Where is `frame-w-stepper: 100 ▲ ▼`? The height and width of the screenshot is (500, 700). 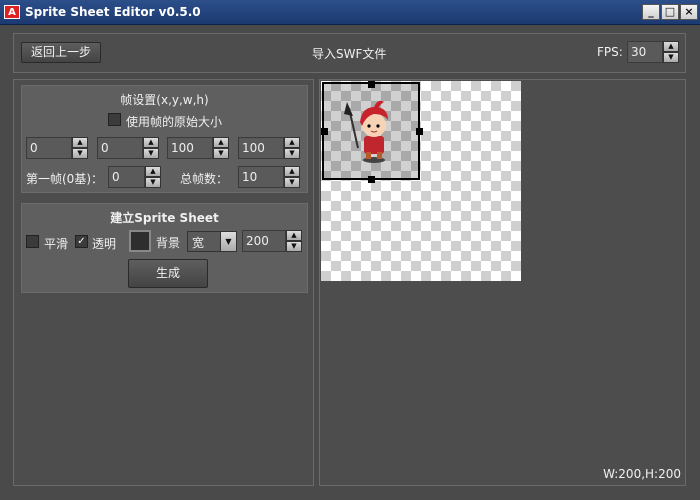
frame-w-stepper: 100 ▲ ▼ is located at coordinates (198, 148).